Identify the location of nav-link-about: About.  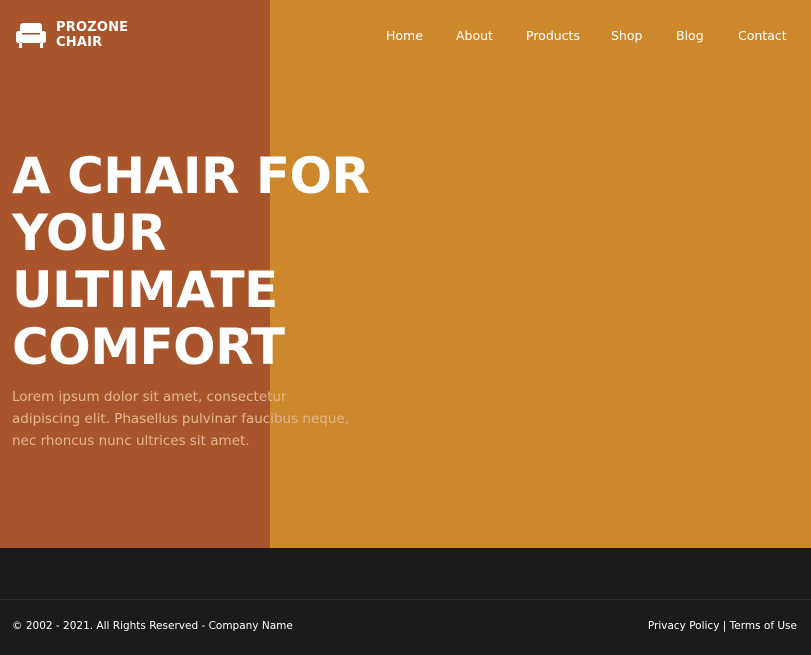
(474, 36).